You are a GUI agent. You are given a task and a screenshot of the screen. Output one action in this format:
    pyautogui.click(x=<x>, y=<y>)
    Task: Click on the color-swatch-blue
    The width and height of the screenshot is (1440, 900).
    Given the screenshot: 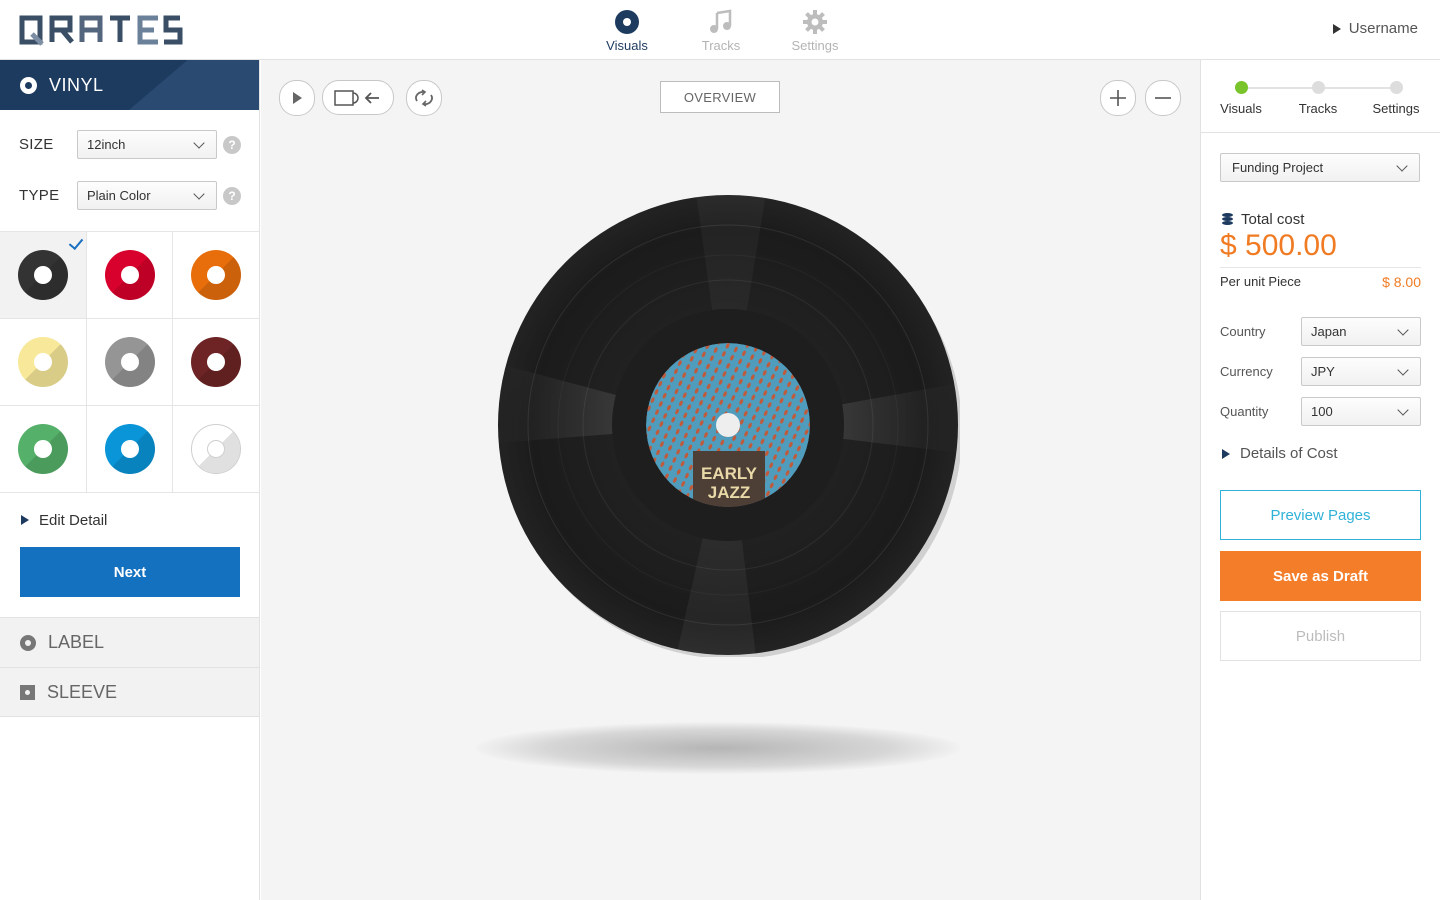 What is the action you would take?
    pyautogui.click(x=130, y=449)
    